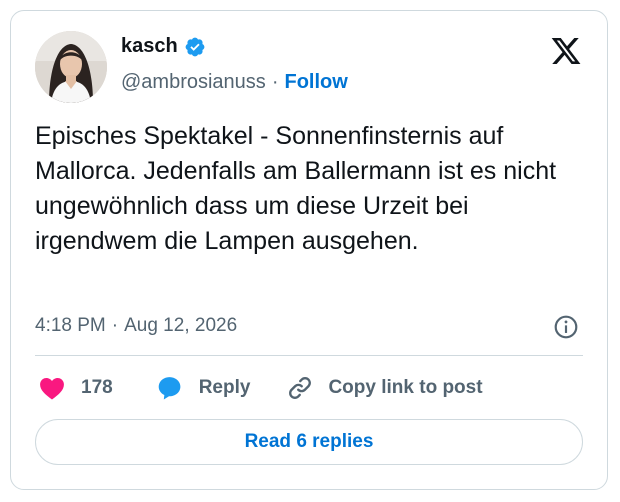  Describe the element at coordinates (195, 46) in the screenshot. I see `verified-badge-icon` at that location.